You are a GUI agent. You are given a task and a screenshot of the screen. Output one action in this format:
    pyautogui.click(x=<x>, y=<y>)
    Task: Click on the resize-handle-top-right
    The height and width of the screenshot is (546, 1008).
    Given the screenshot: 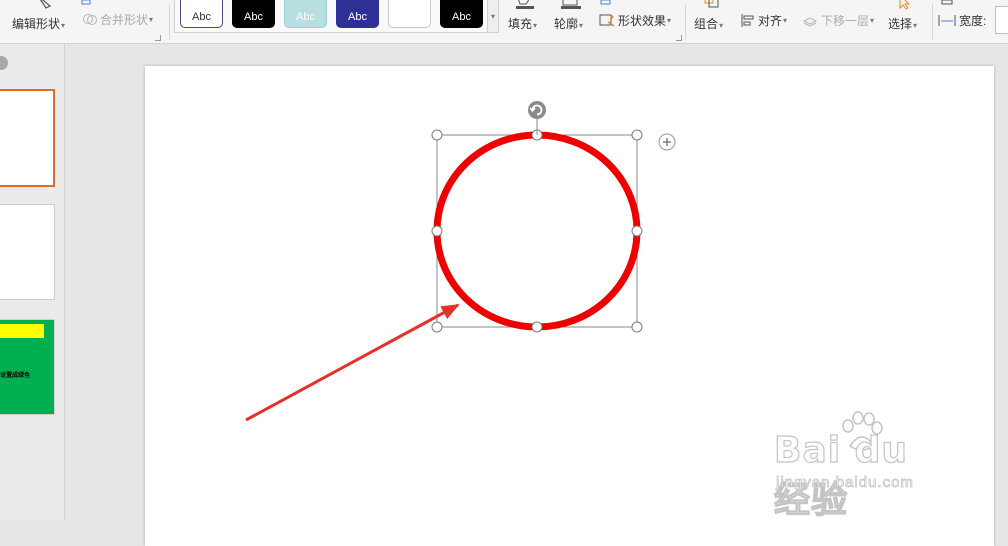 What is the action you would take?
    pyautogui.click(x=637, y=135)
    